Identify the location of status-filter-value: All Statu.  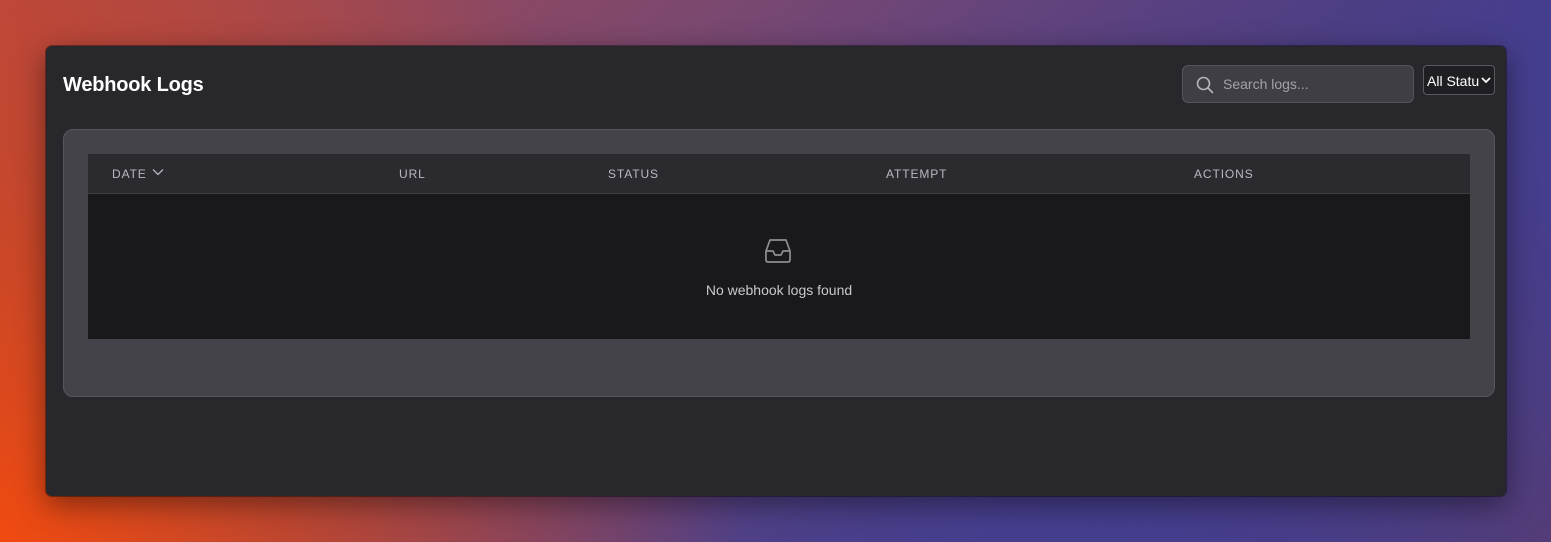
(1453, 81).